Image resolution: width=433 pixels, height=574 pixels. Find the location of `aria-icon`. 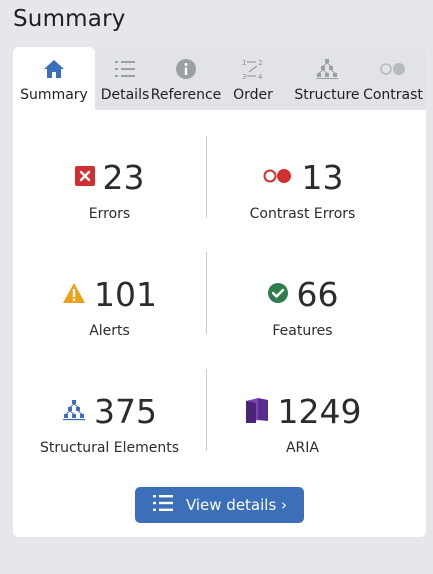

aria-icon is located at coordinates (257, 412).